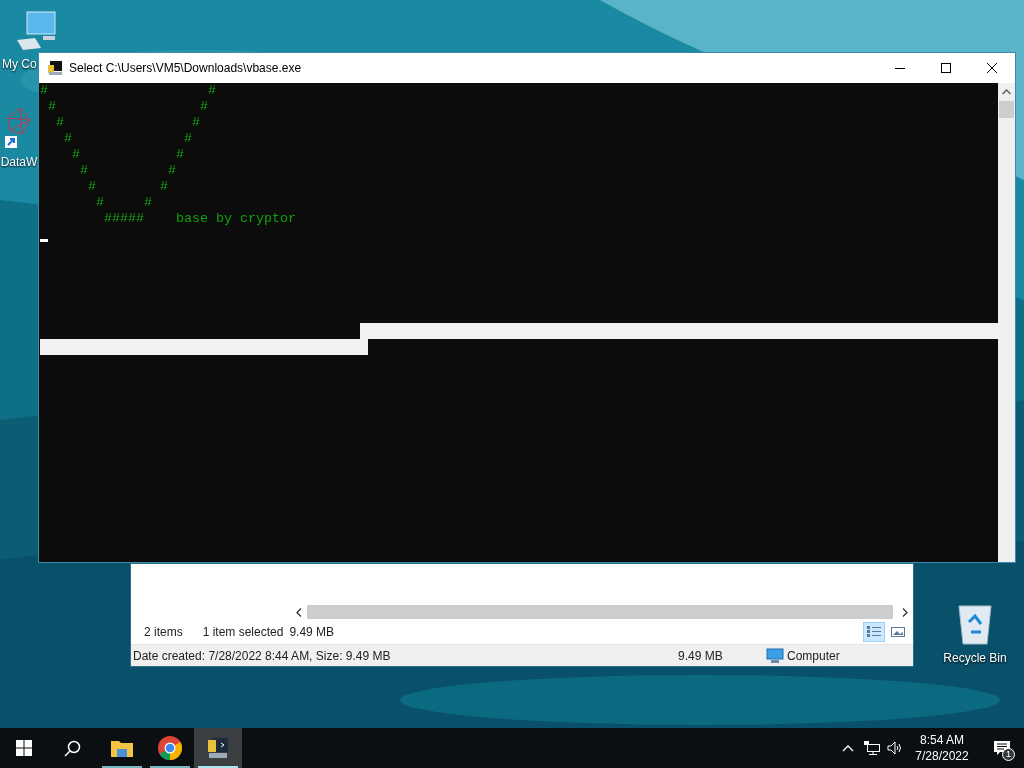 This screenshot has width=1024, height=768. Describe the element at coordinates (701, 656) in the screenshot. I see `file-size: 9.49 MB` at that location.